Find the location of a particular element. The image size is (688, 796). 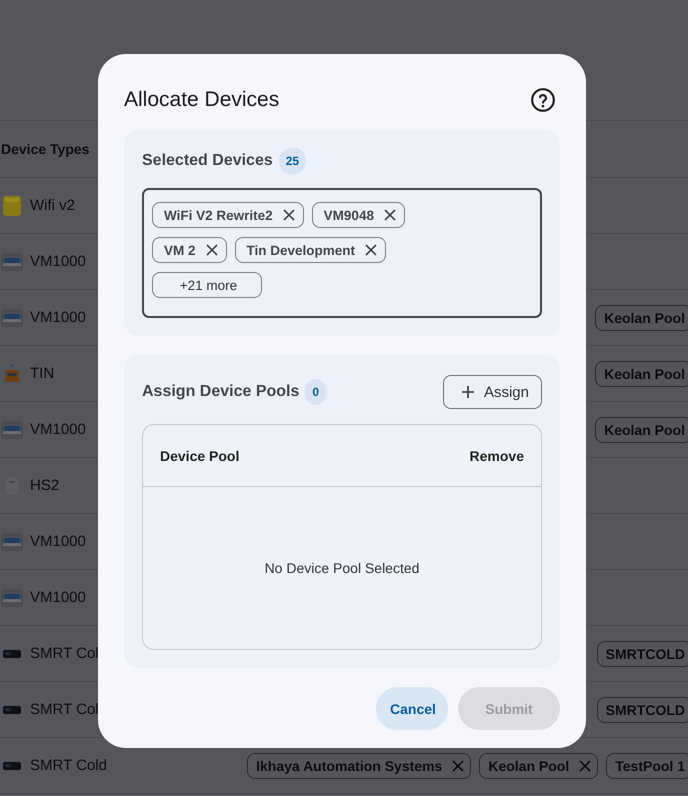

device-type: TIN is located at coordinates (42, 373).